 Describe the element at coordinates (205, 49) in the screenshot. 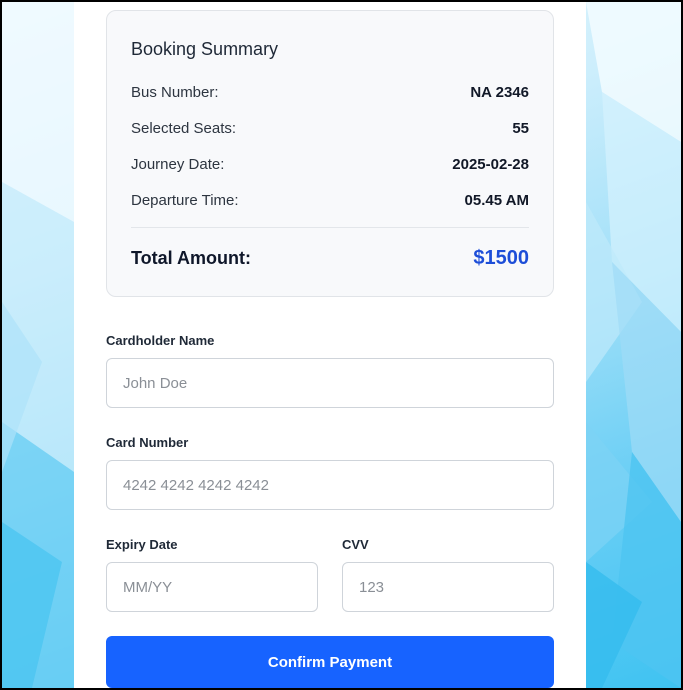

I see `booking-summary-title: Booking Summary` at that location.